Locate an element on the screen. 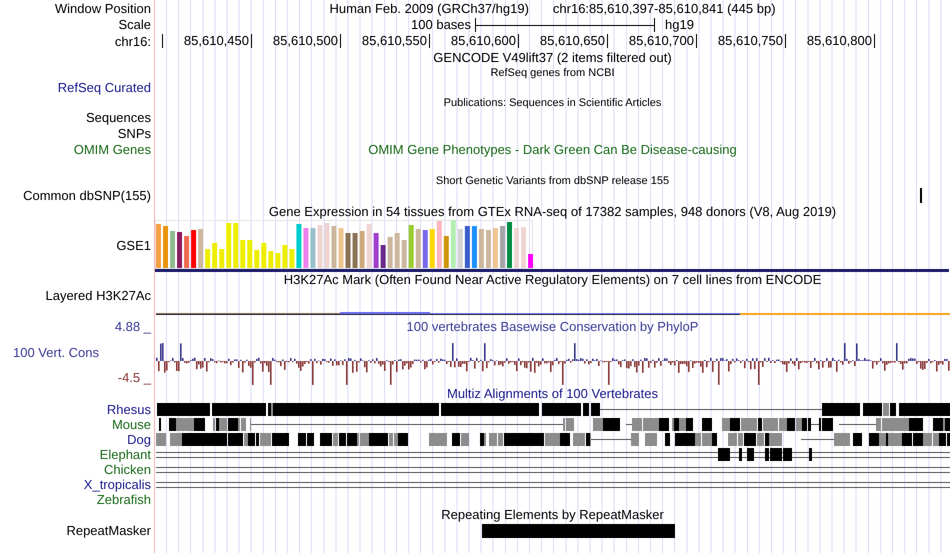 This screenshot has height=553, width=950. ruler-label: 85,610,800 is located at coordinates (839, 41).